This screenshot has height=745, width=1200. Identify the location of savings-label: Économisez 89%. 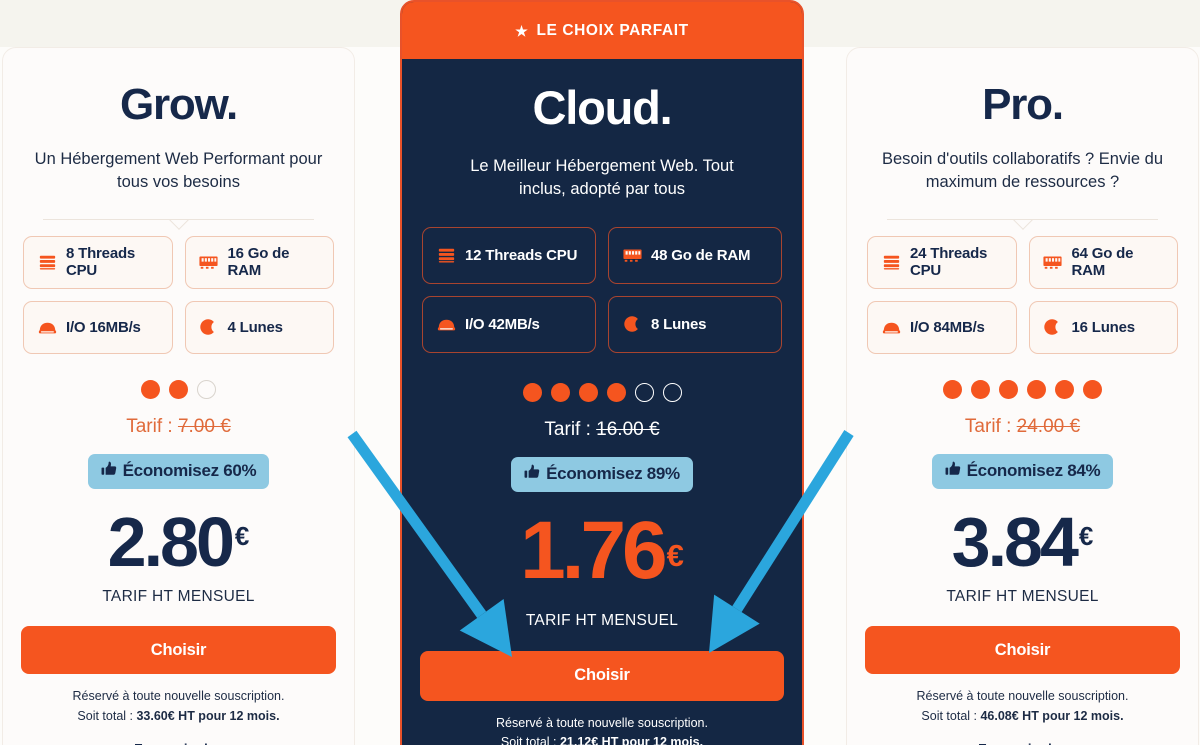
(613, 474).